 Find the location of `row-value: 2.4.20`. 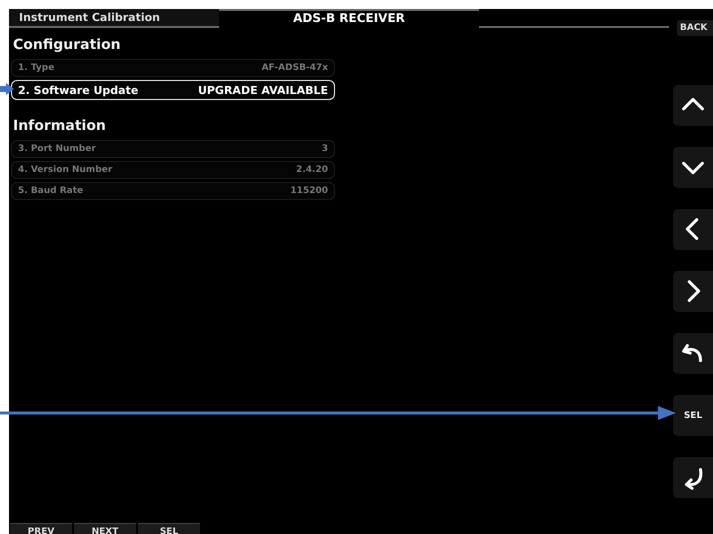

row-value: 2.4.20 is located at coordinates (312, 170).